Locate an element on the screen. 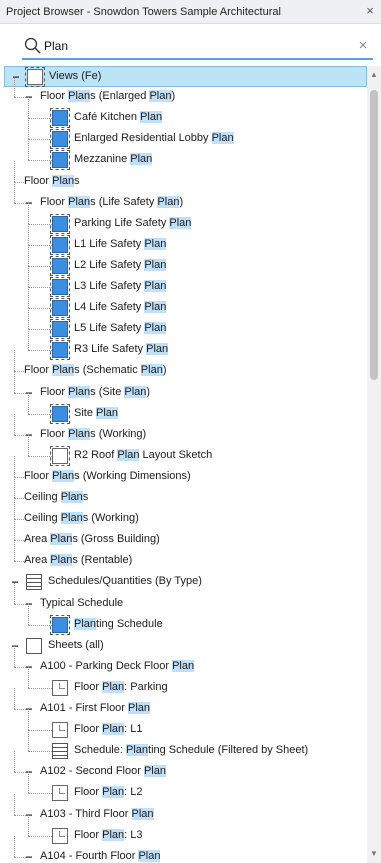  tree-label: L4 Life Safety Plan is located at coordinates (120, 307).